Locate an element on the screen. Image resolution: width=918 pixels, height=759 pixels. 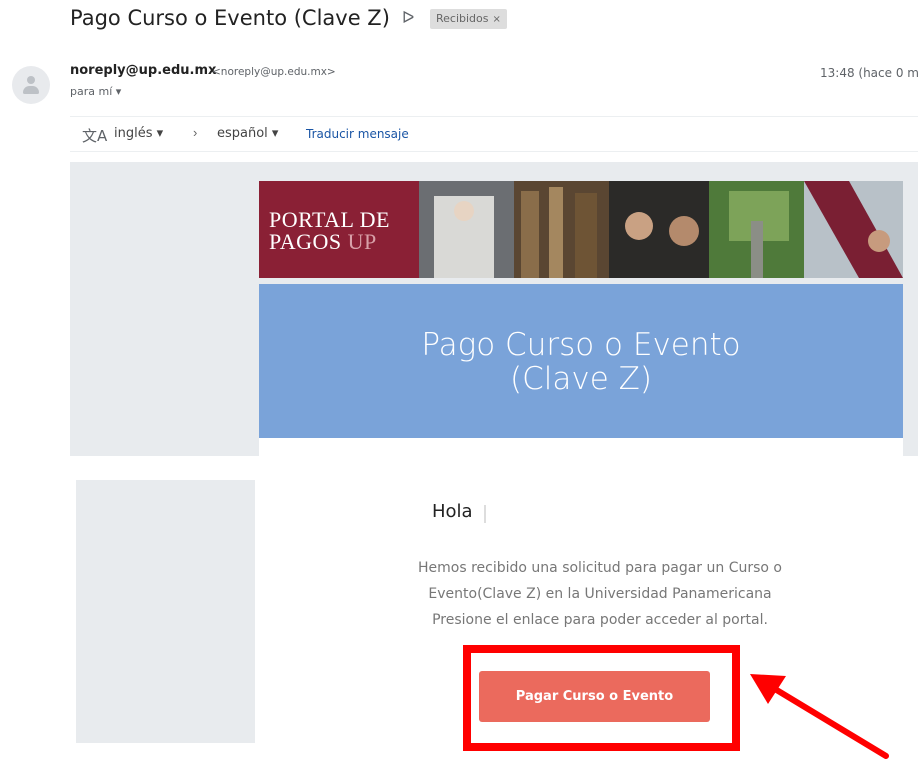
logo-line-2: PAGOS UP is located at coordinates (323, 242).